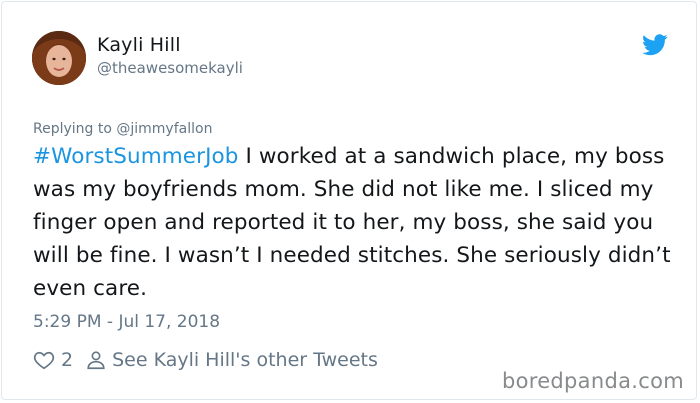 This screenshot has width=700, height=403. I want to click on twitter-bird-icon, so click(655, 45).